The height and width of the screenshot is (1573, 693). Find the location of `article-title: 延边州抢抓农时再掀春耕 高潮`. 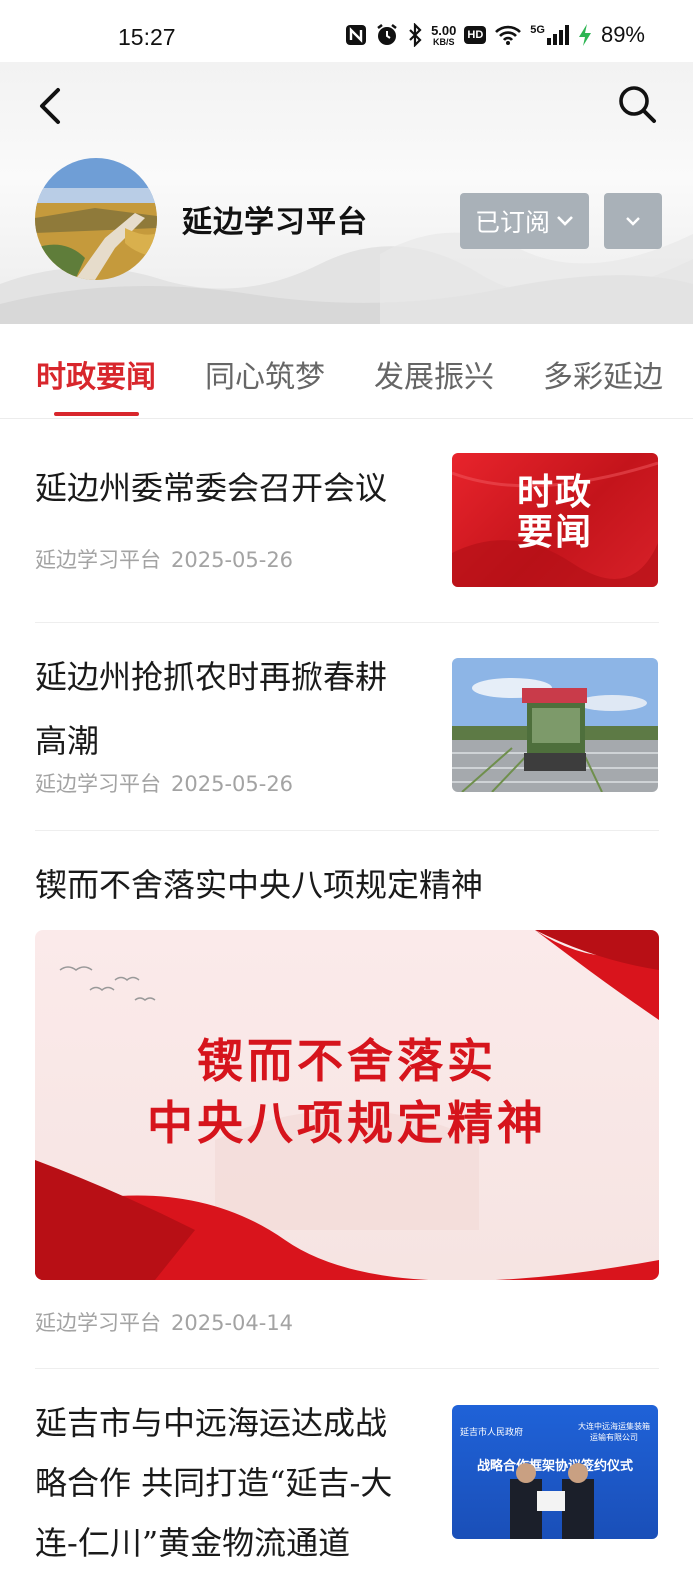

article-title: 延边州抢抓农时再掀春耕 高潮 is located at coordinates (211, 709).